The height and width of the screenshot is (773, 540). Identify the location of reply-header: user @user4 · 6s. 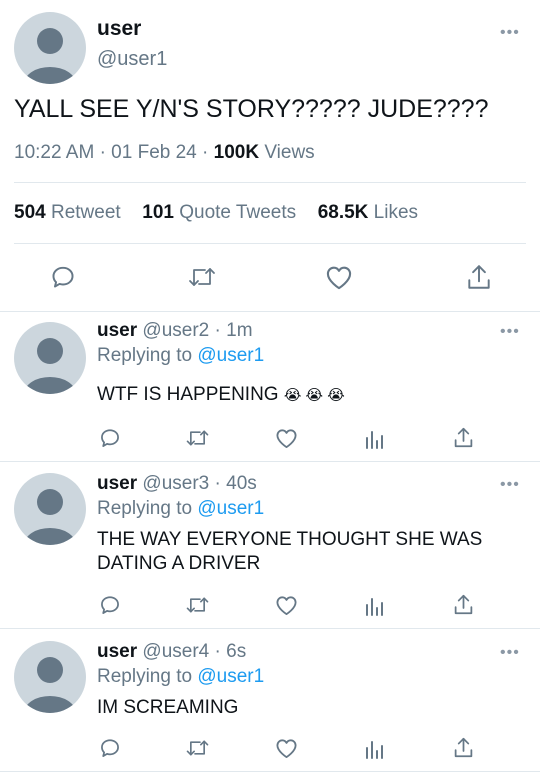
(171, 652).